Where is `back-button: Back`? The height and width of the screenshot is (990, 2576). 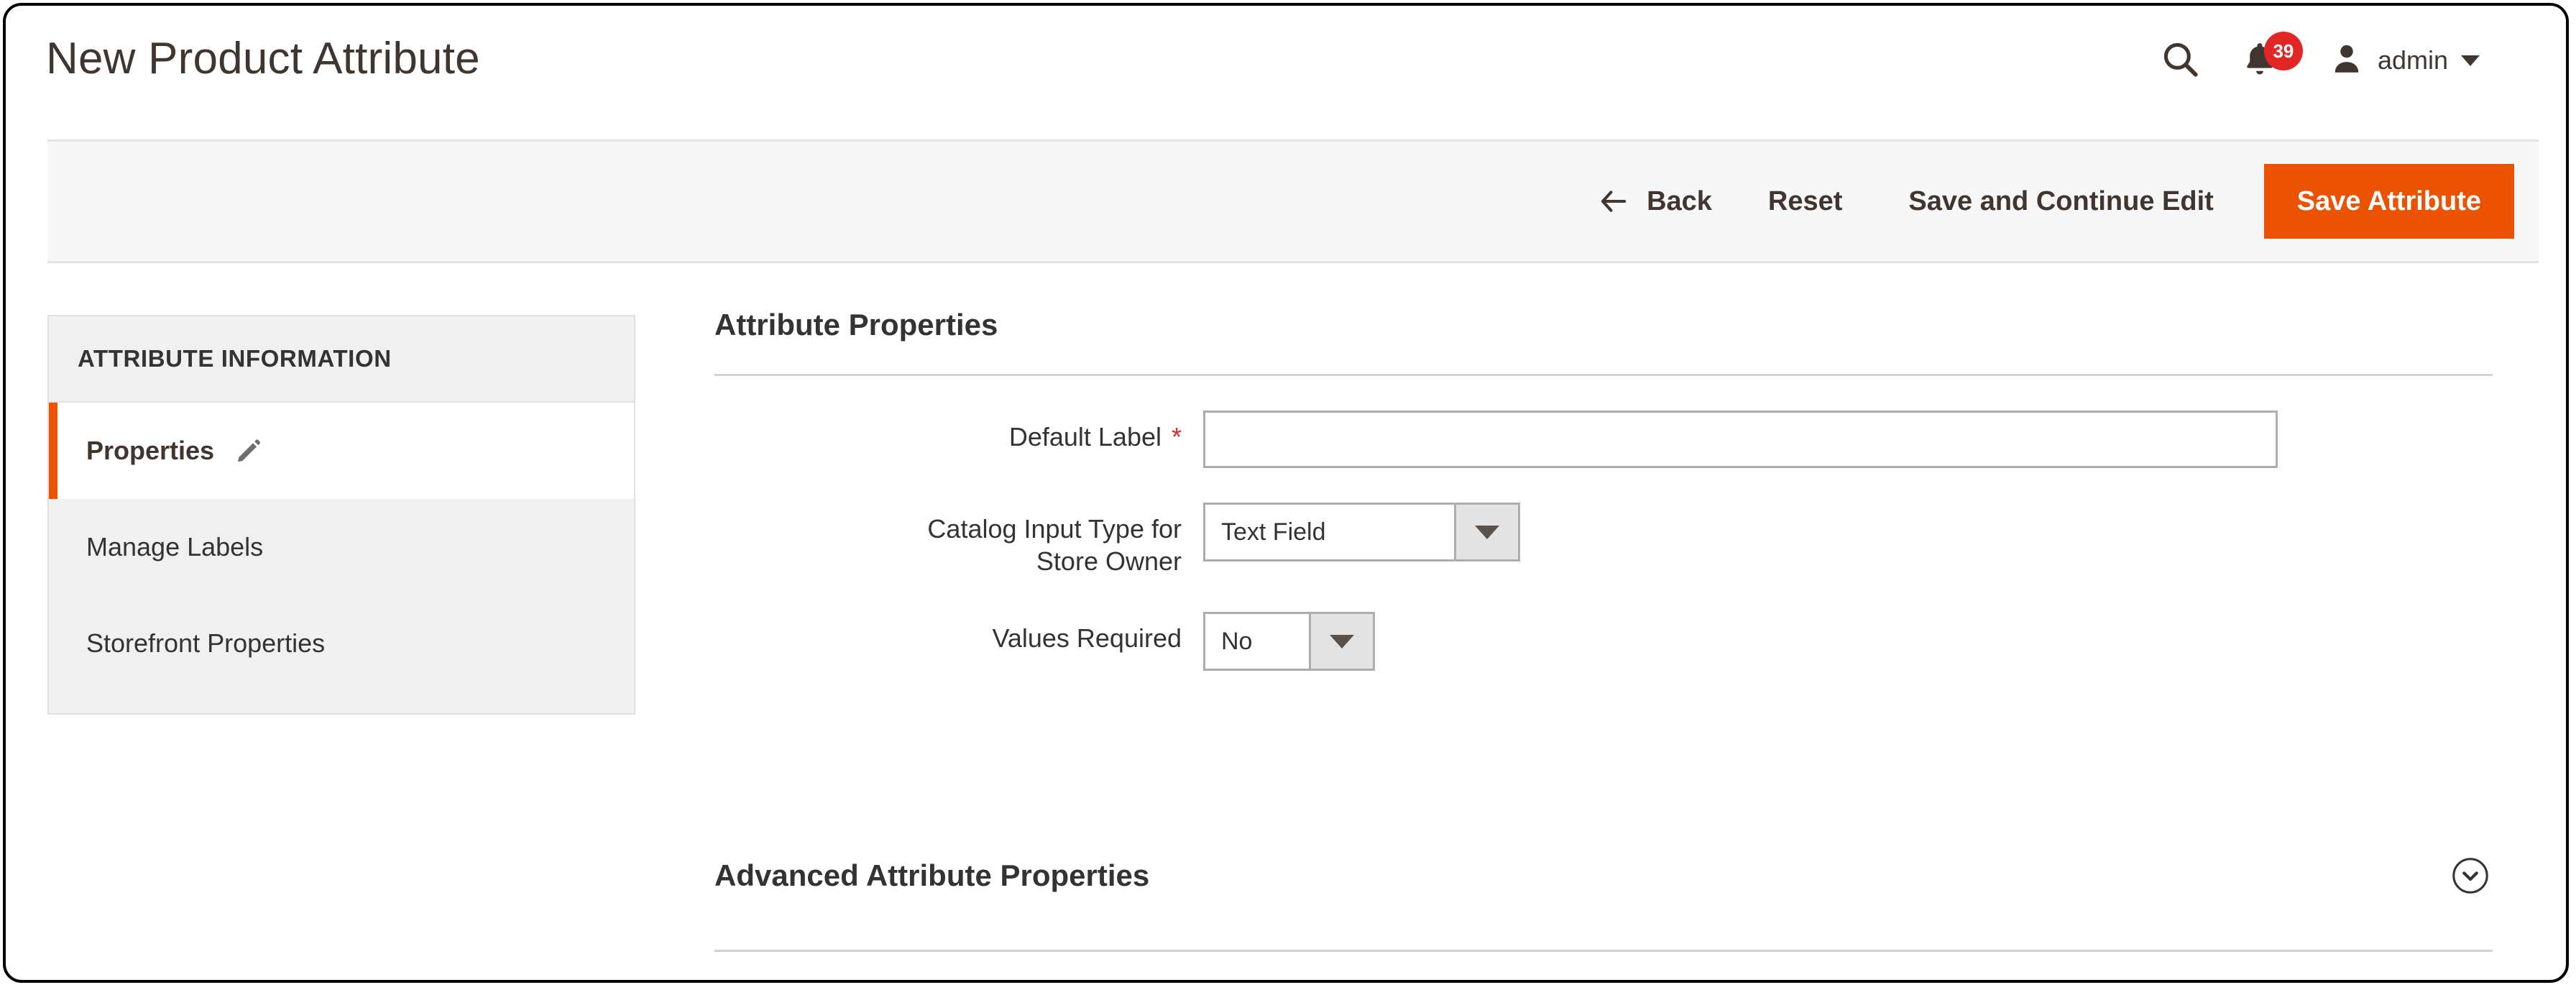 back-button: Back is located at coordinates (1655, 201).